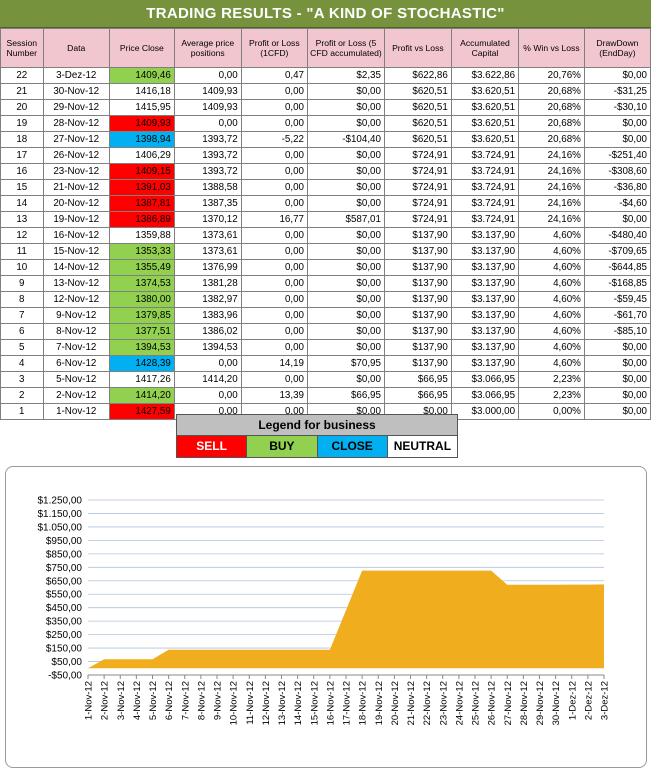 This screenshot has width=651, height=772. What do you see at coordinates (485, 107) in the screenshot?
I see `accumulated-capital-cell: $3.620,51` at bounding box center [485, 107].